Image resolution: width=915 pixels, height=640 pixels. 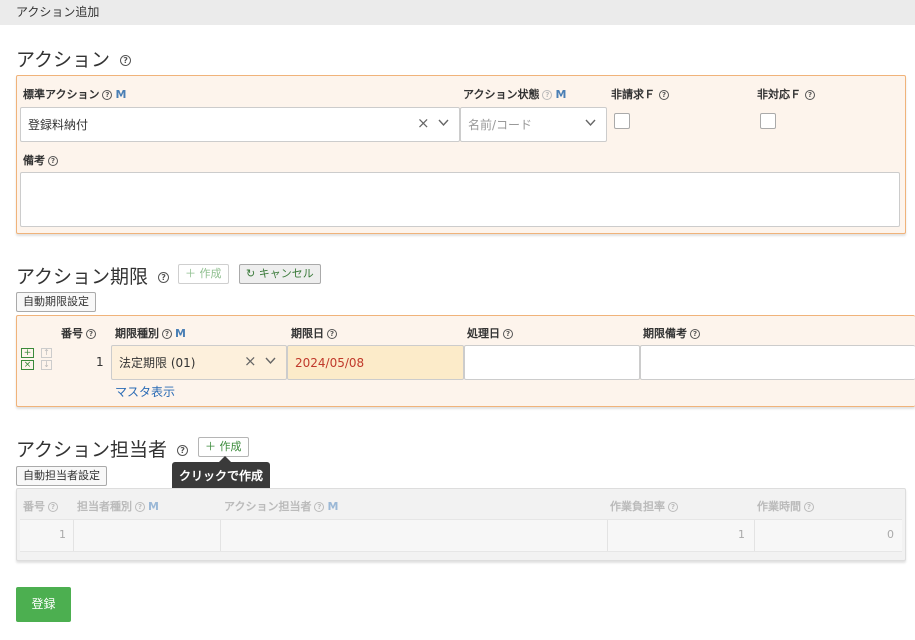 I want to click on assignee-col-type: 担当者種別? M, so click(x=118, y=506).